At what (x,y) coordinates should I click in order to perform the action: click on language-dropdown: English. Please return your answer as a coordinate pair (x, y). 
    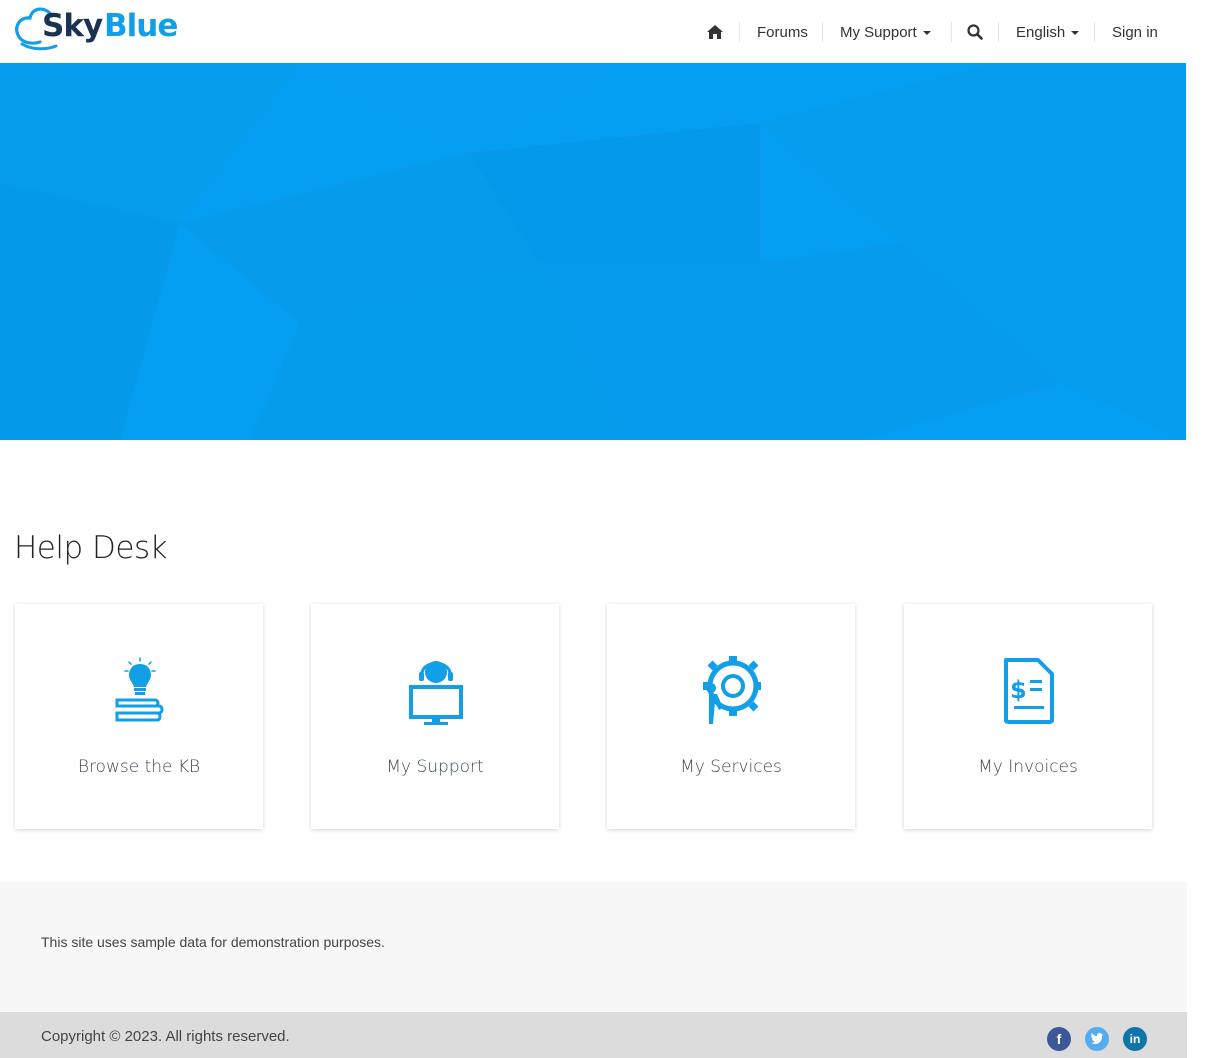
    Looking at the image, I should click on (1048, 32).